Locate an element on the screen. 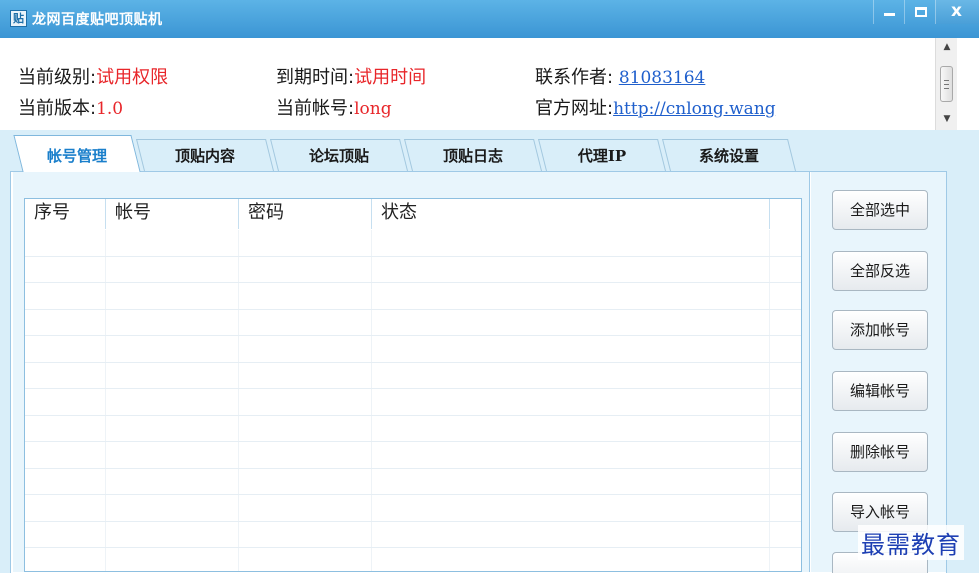 This screenshot has height=573, width=979. current-version-label: 当前版本: is located at coordinates (57, 108).